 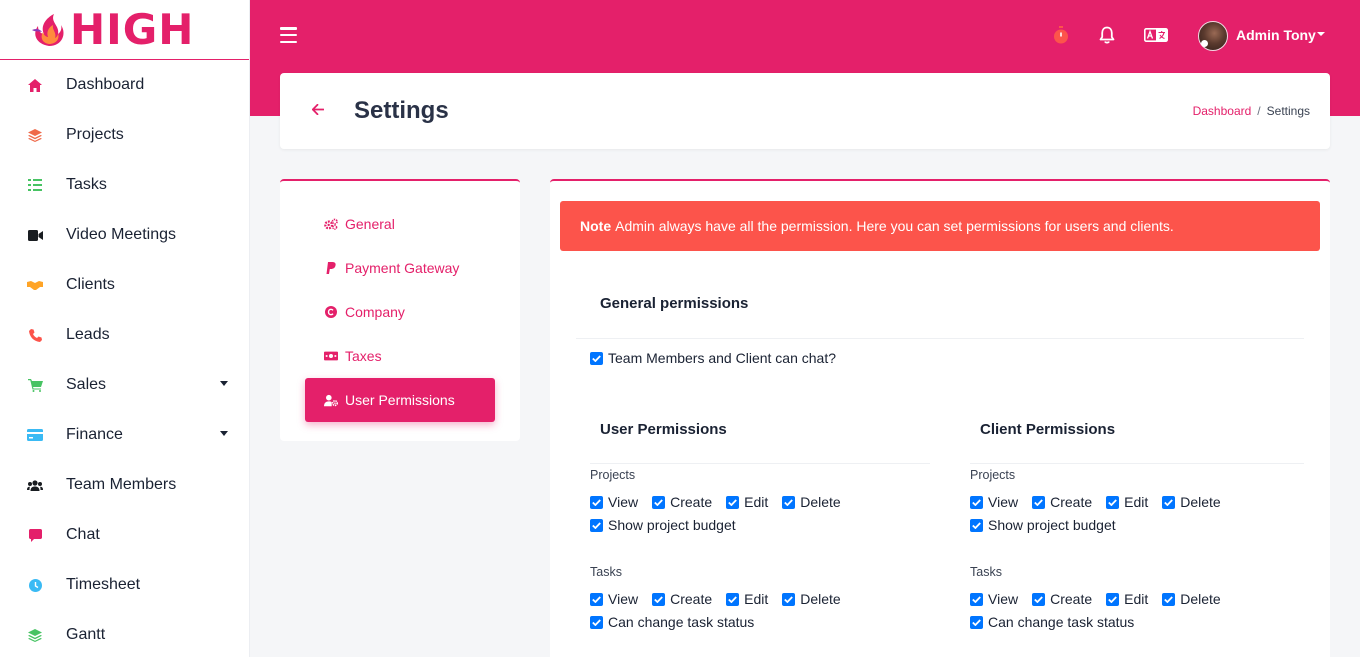 What do you see at coordinates (370, 224) in the screenshot?
I see `settings-menu-label: General` at bounding box center [370, 224].